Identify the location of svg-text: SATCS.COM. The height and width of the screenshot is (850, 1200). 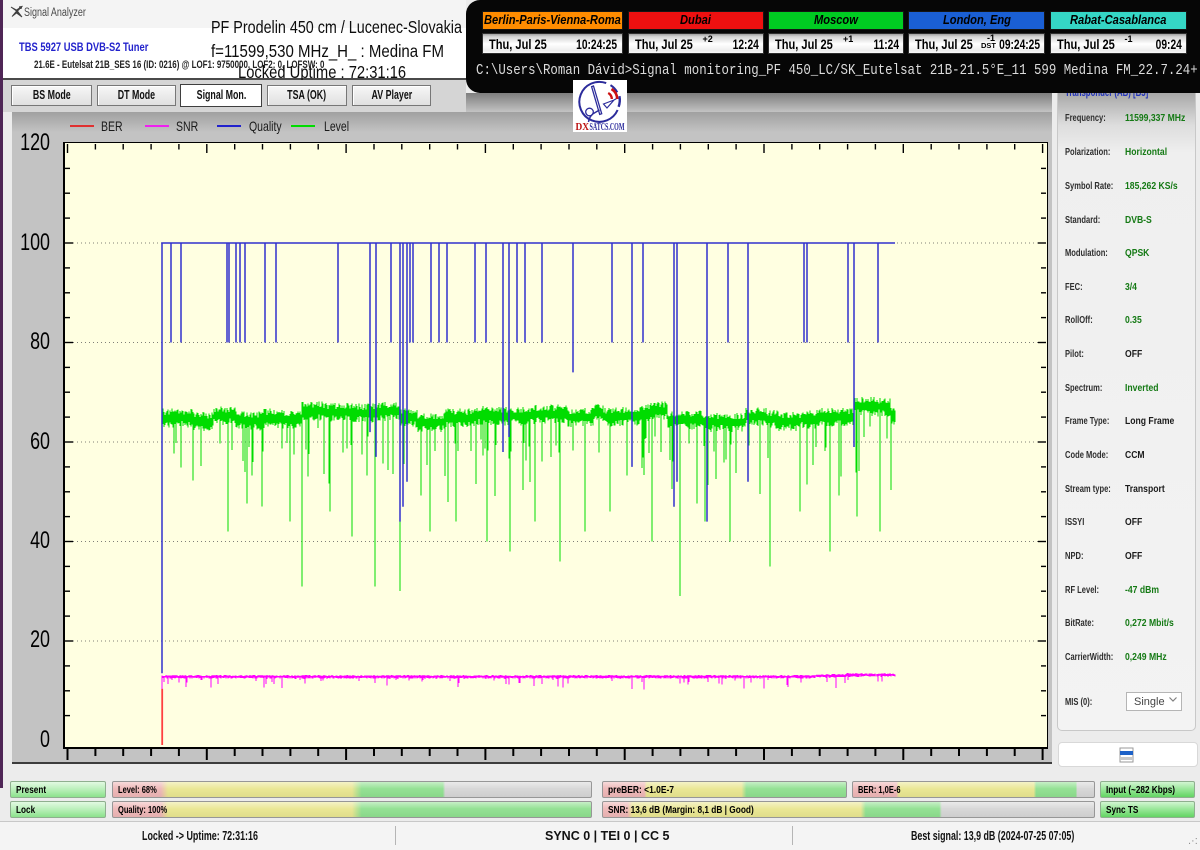
(607, 127).